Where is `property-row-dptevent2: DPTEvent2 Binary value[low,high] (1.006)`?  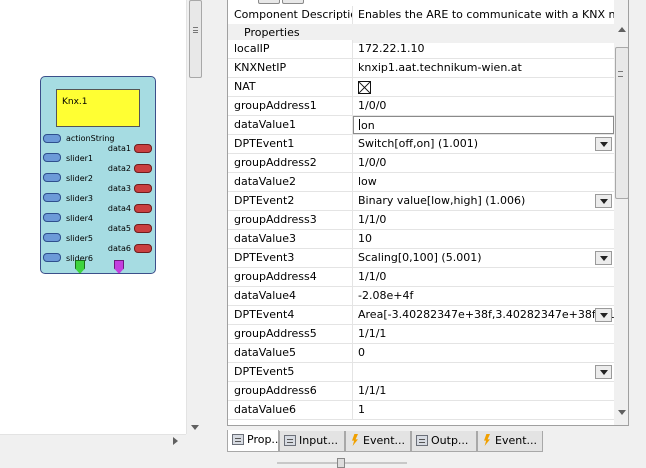 property-row-dptevent2: DPTEvent2 Binary value[low,high] (1.006) is located at coordinates (421, 201).